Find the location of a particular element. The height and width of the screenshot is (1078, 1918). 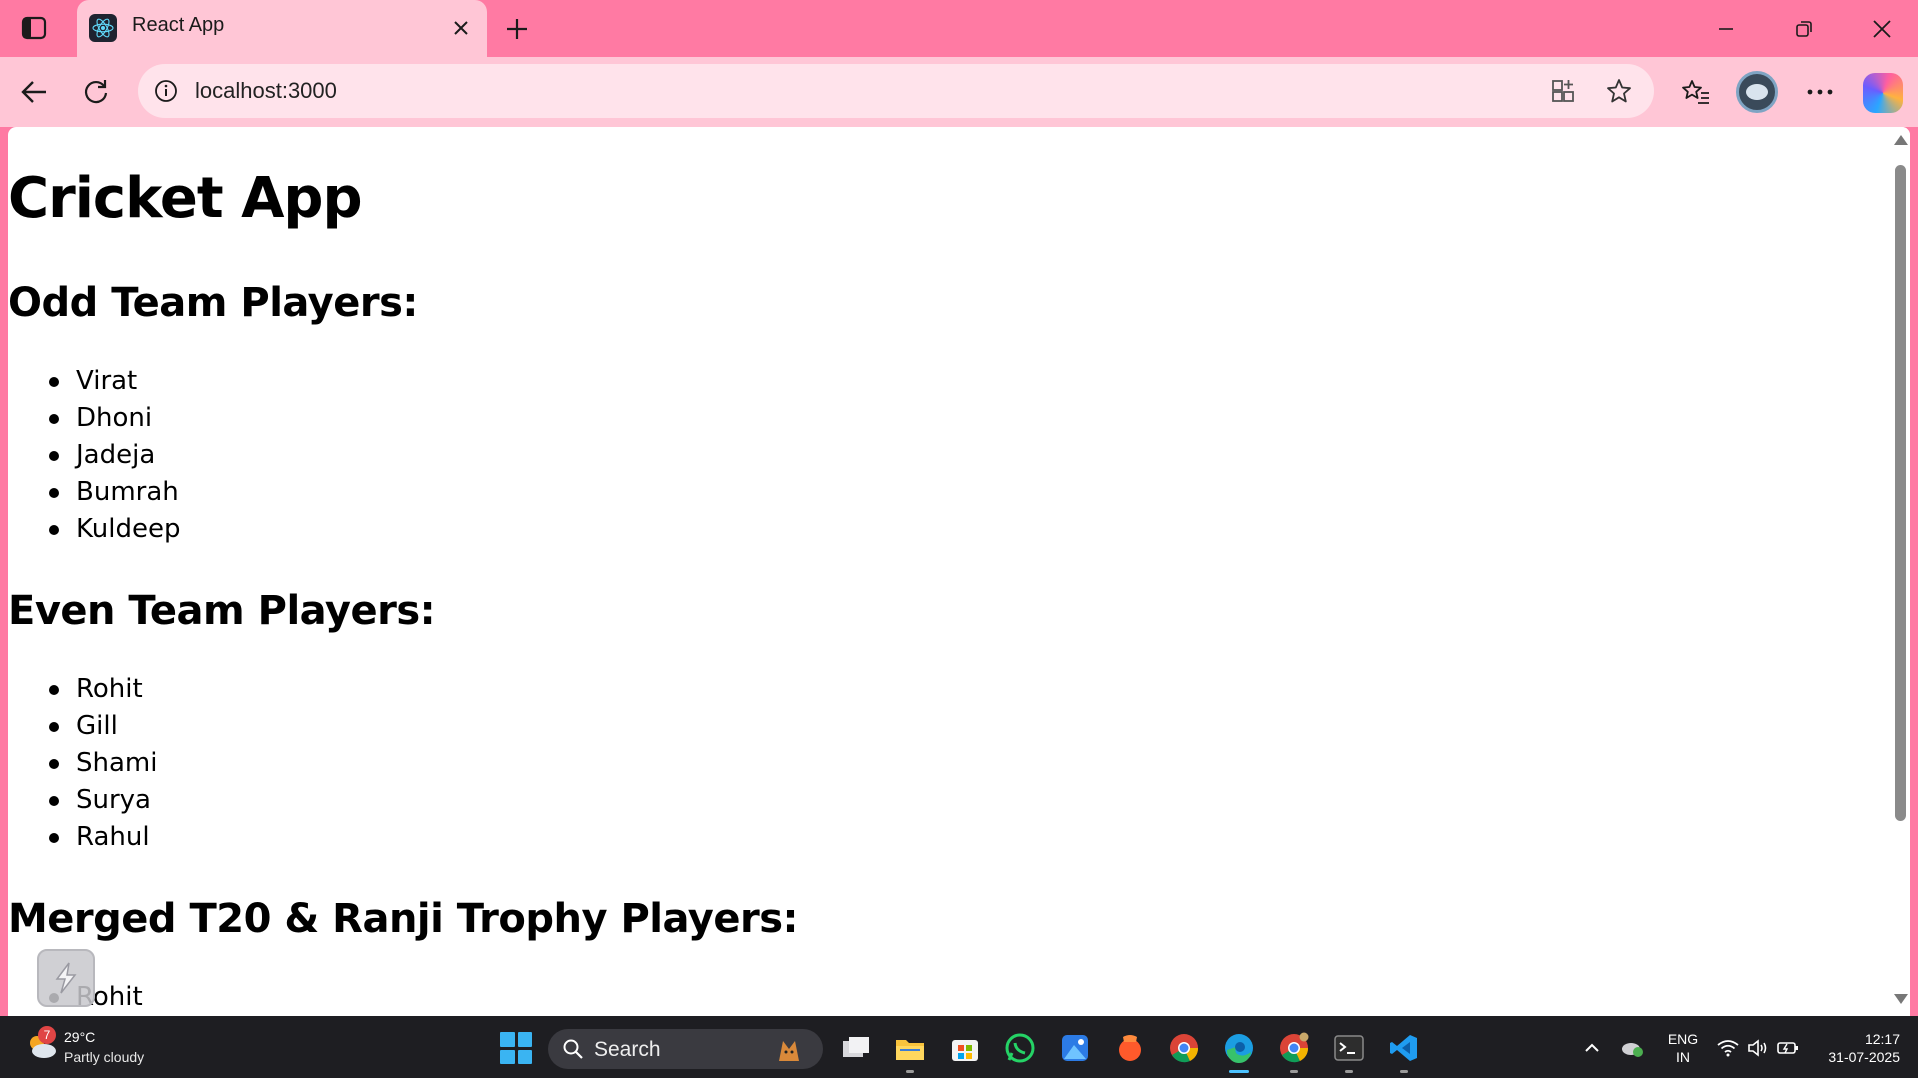

list-item: Rohit is located at coordinates (82, 689).